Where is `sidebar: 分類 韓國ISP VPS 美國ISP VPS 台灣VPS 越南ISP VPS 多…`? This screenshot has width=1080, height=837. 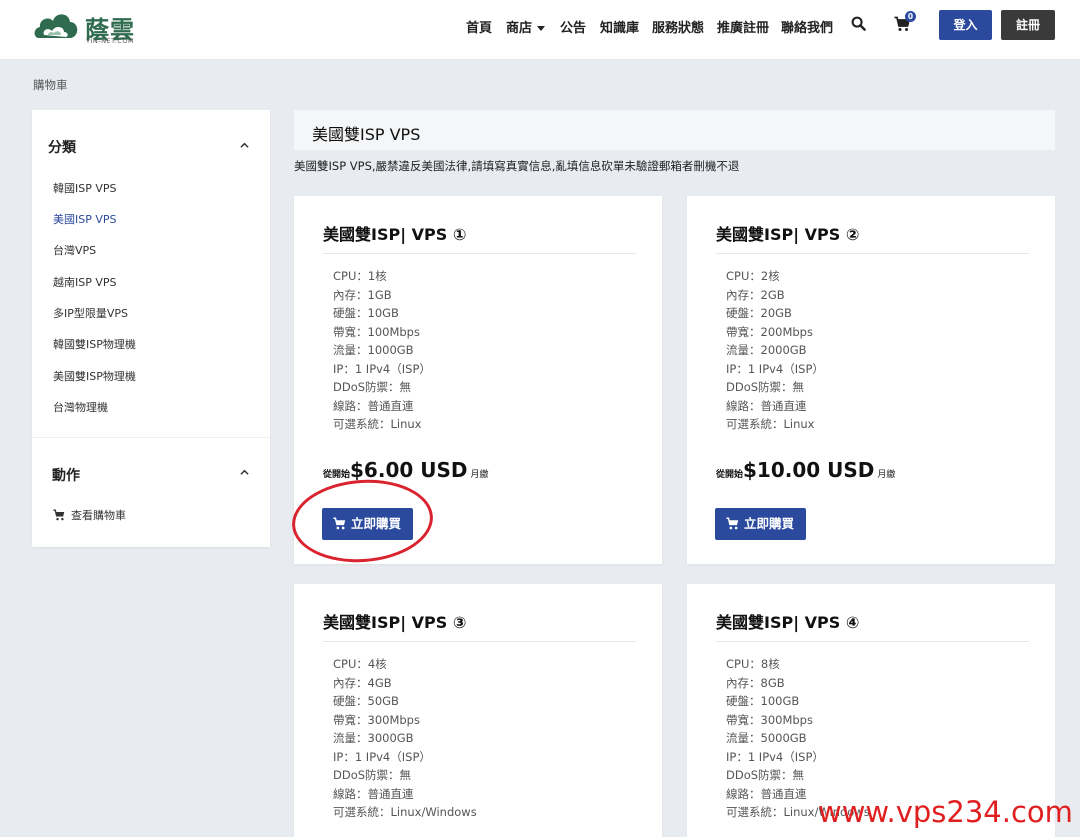 sidebar: 分類 韓國ISP VPS 美國ISP VPS 台灣VPS 越南ISP VPS 多… is located at coordinates (151, 328).